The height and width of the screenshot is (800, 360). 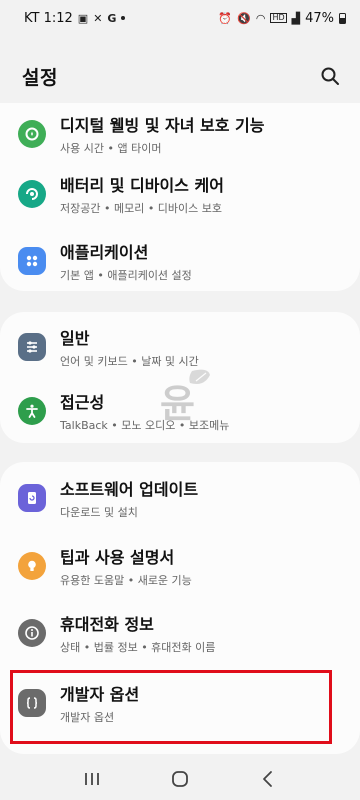 What do you see at coordinates (180, 261) in the screenshot?
I see `item-applications: 애플리케이션 기본 앱 • 애플리케이션 설정` at bounding box center [180, 261].